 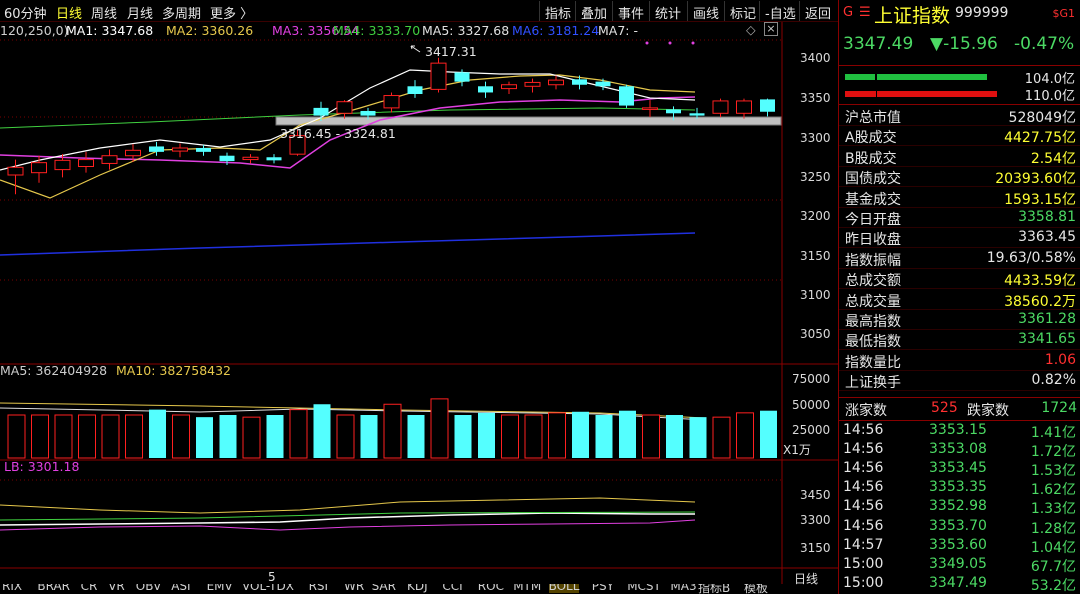 What do you see at coordinates (714, 589) in the screenshot?
I see `indicator-menu: 指标B` at bounding box center [714, 589].